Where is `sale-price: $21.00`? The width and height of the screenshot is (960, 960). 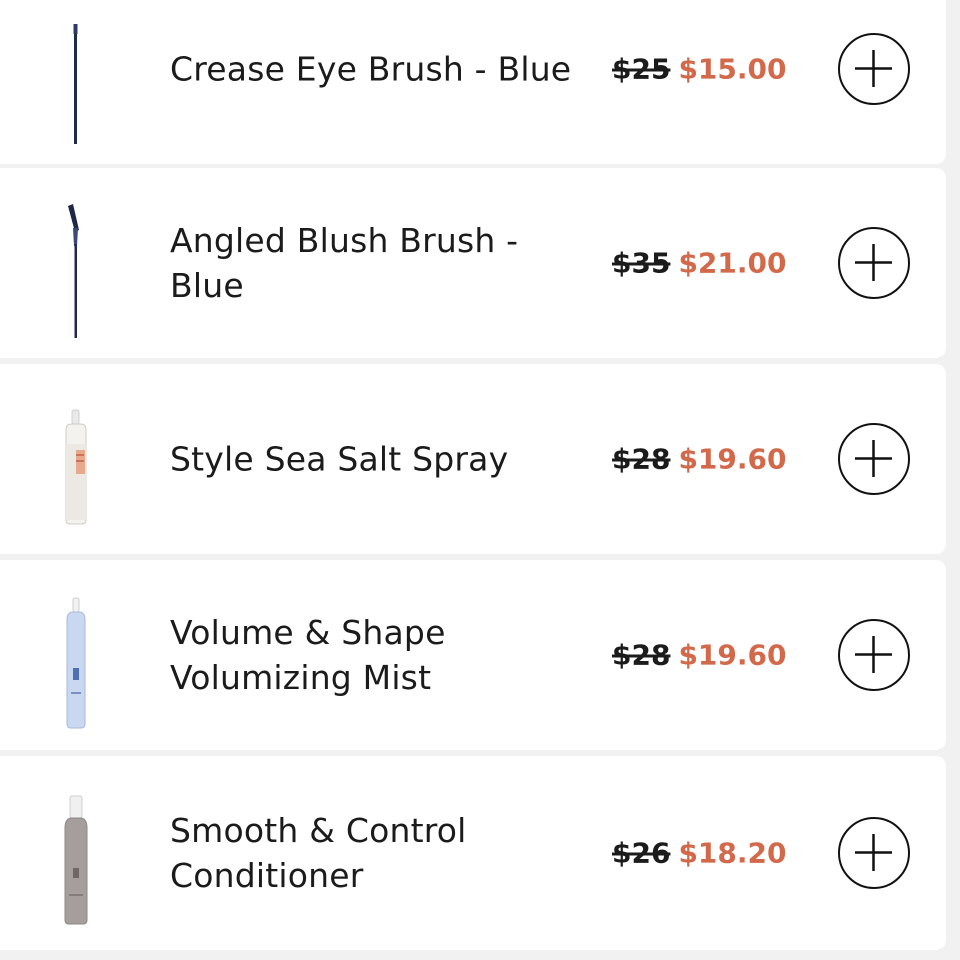 sale-price: $21.00 is located at coordinates (732, 263).